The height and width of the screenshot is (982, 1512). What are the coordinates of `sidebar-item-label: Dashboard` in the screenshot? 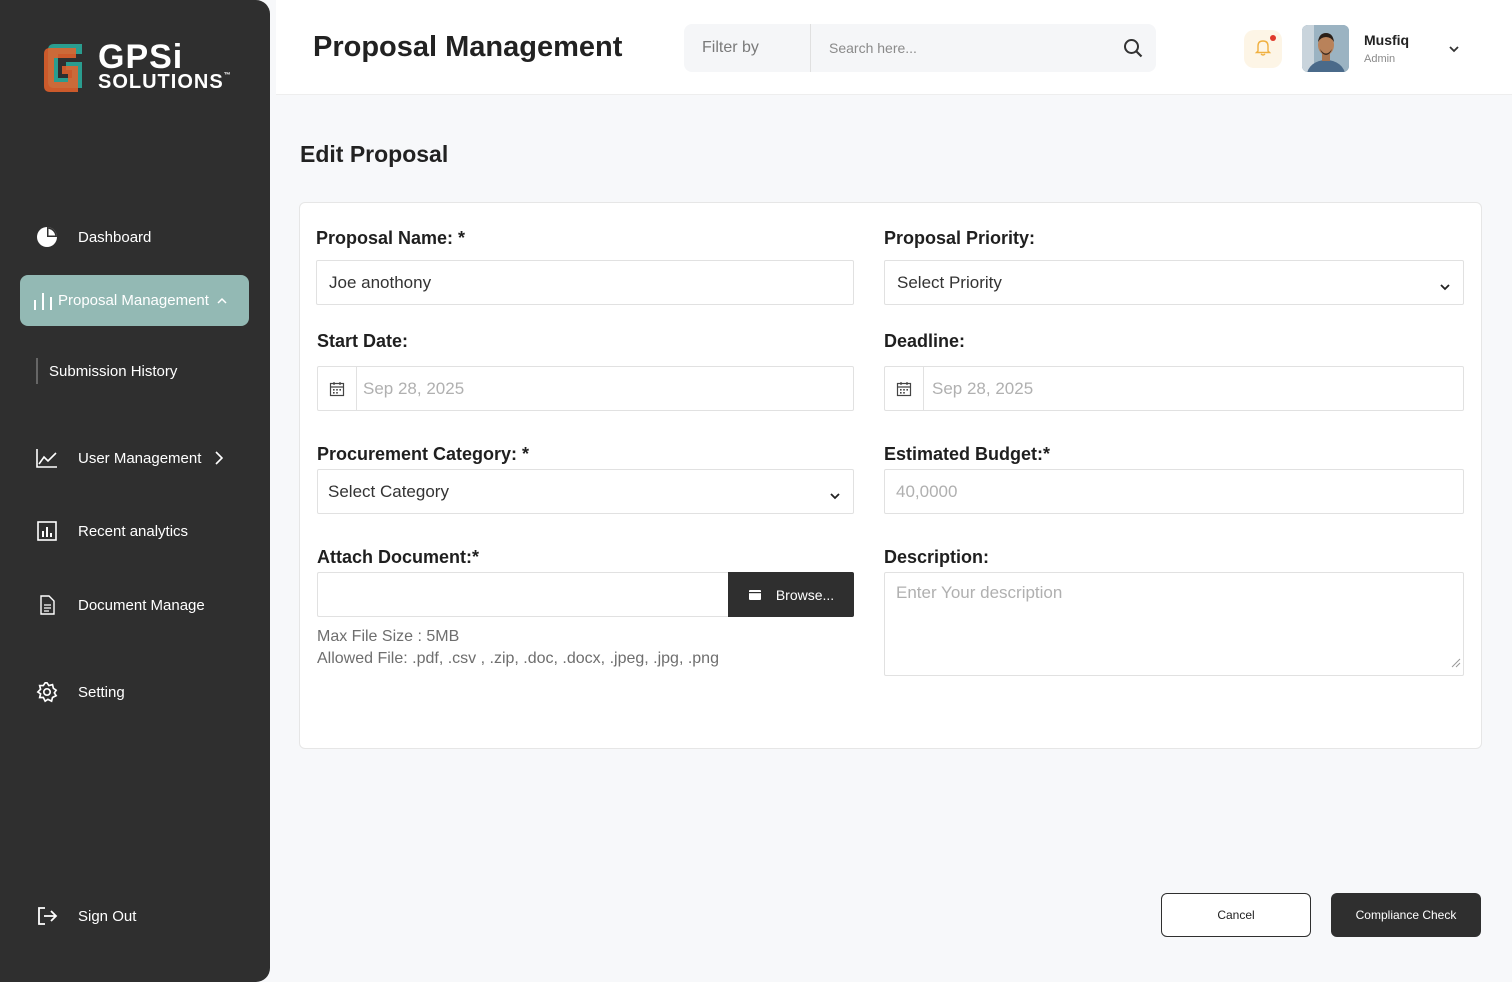 It's located at (115, 237).